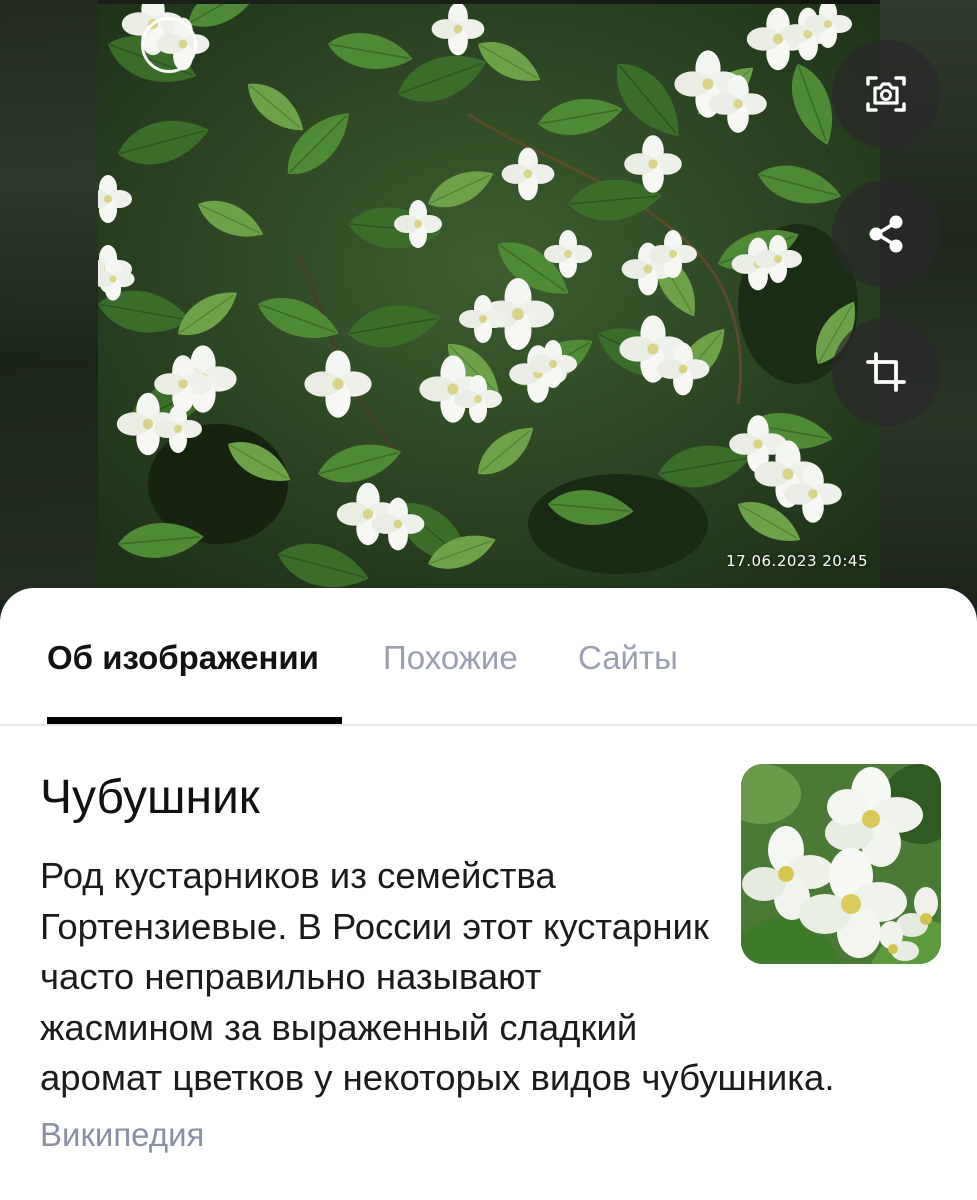 This screenshot has height=1200, width=977. Describe the element at coordinates (183, 658) in the screenshot. I see `tab-about-image: Об изображении` at that location.